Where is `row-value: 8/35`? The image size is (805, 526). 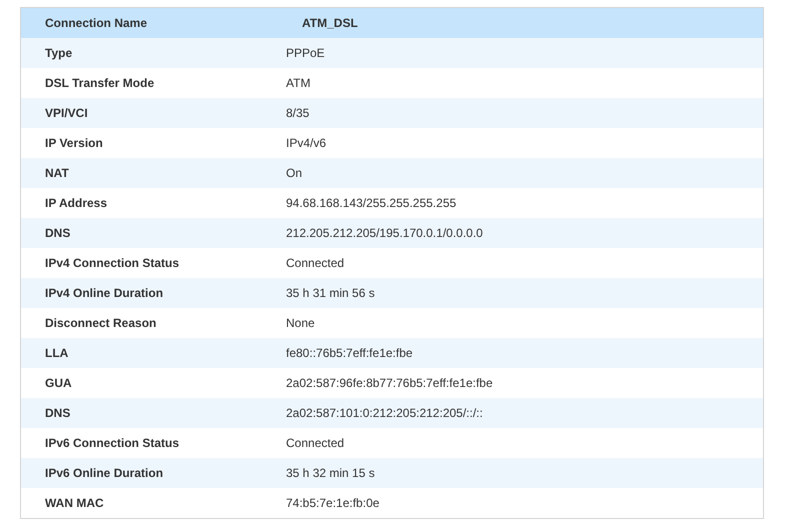 row-value: 8/35 is located at coordinates (298, 113).